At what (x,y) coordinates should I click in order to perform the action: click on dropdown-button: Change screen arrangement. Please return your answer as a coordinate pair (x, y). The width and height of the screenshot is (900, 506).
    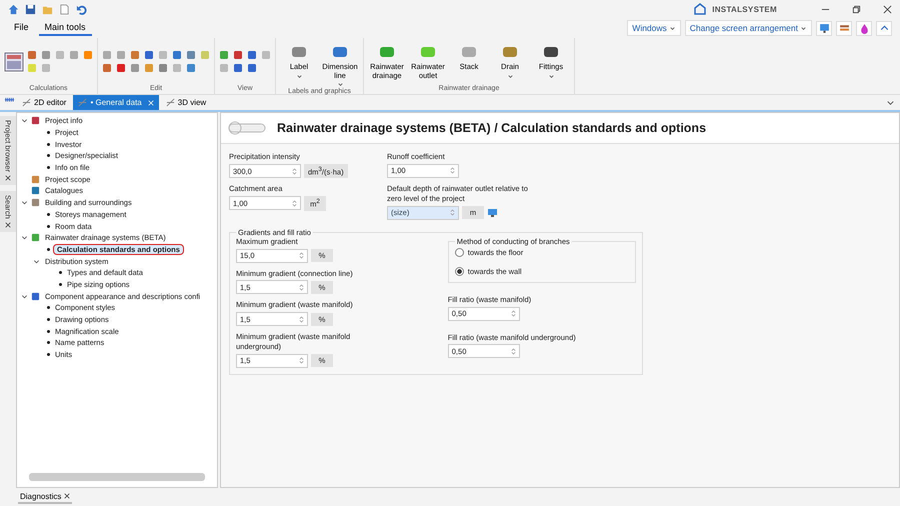
    Looking at the image, I should click on (748, 28).